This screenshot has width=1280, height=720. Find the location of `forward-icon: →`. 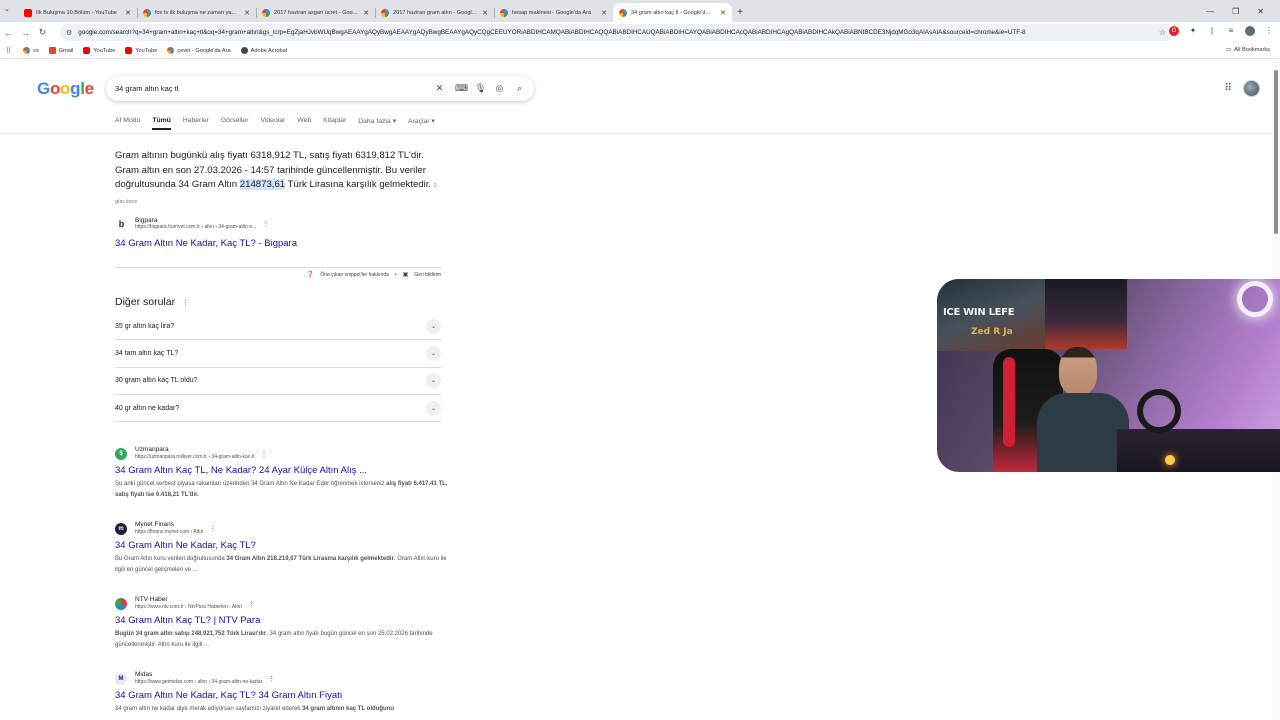

forward-icon: → is located at coordinates (25, 33).